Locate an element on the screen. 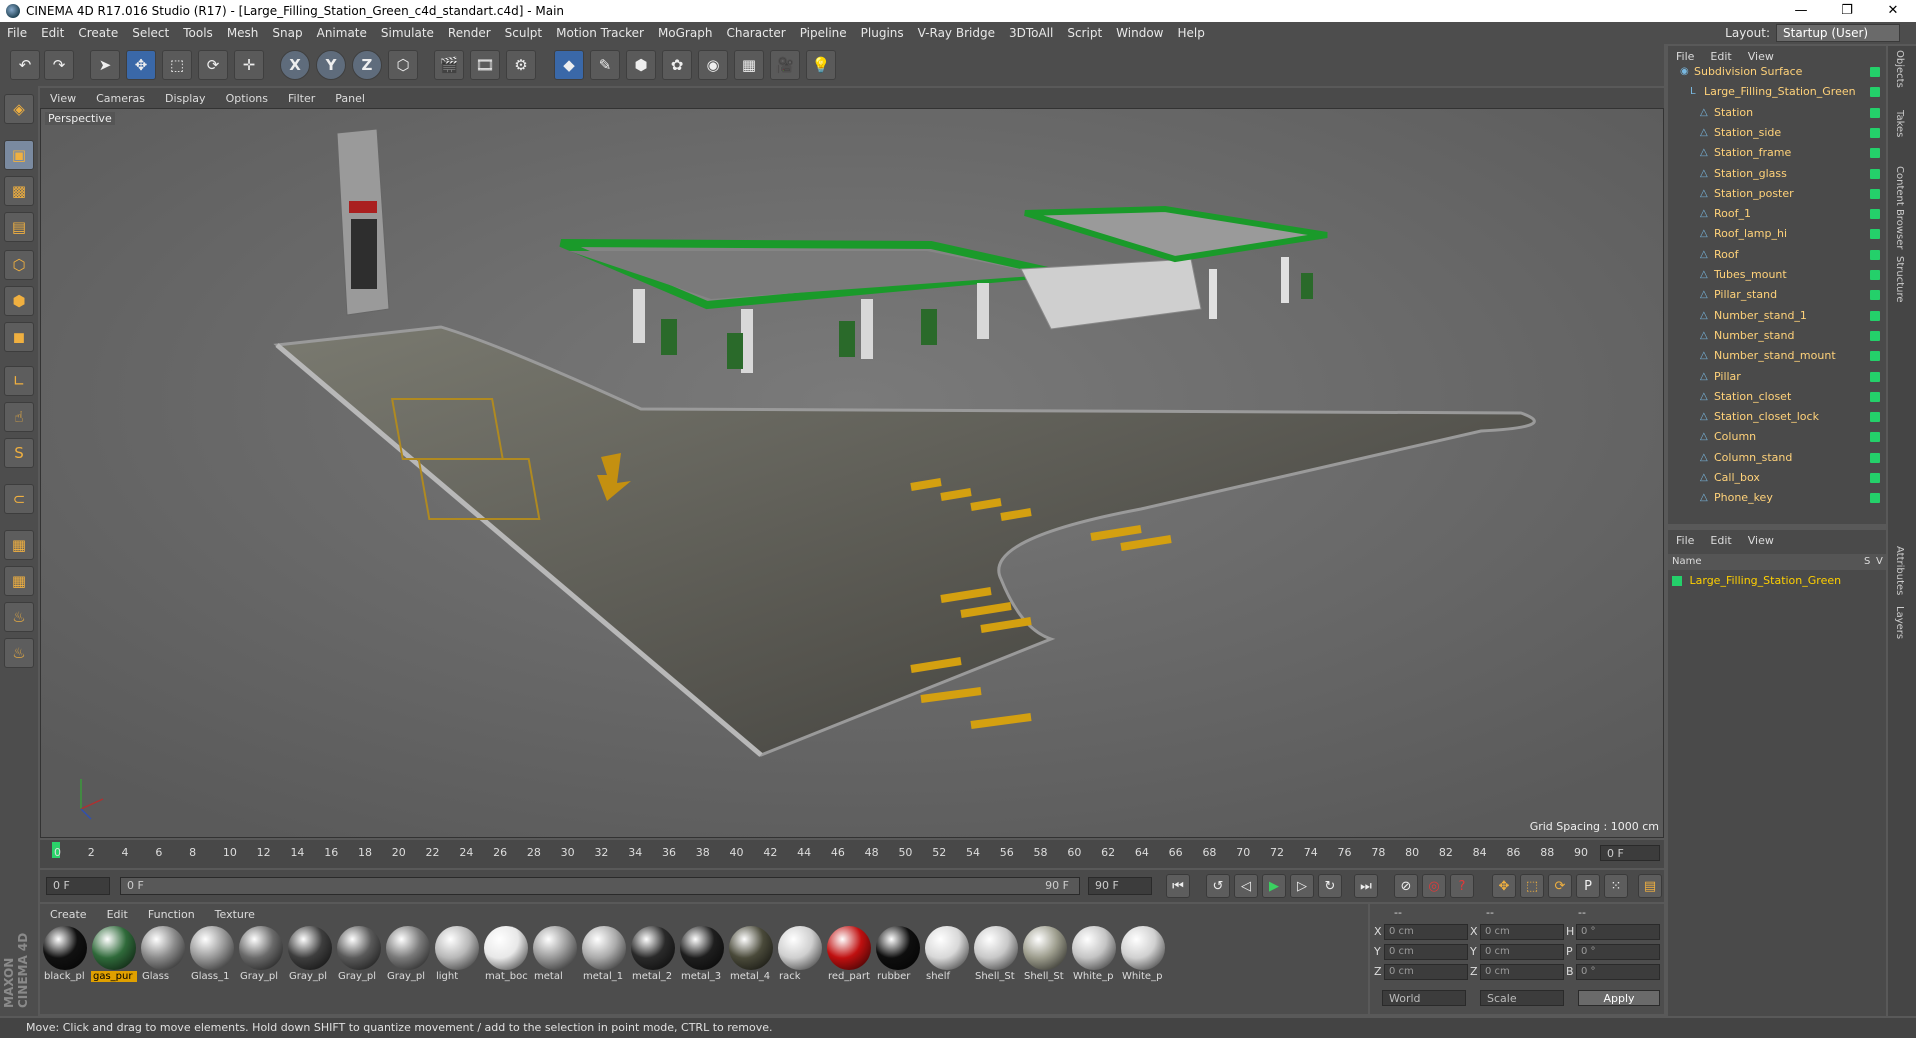 This screenshot has height=1038, width=1916. axis-mode-icon: ∟ is located at coordinates (19, 381).